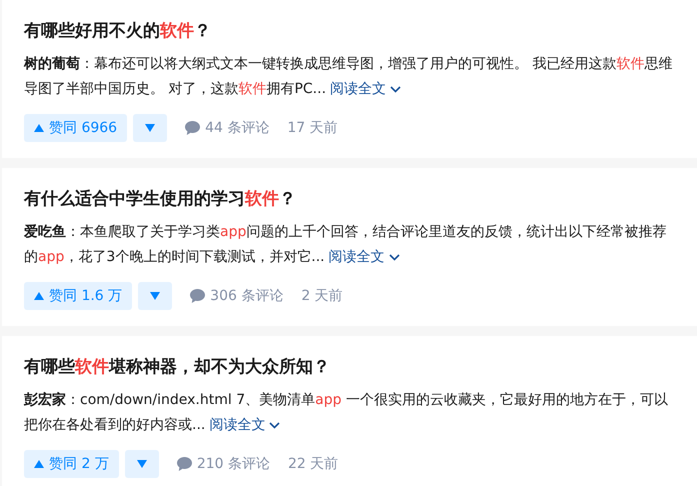 Image resolution: width=697 pixels, height=486 pixels. Describe the element at coordinates (322, 296) in the screenshot. I see `post-time: 2 天前` at that location.